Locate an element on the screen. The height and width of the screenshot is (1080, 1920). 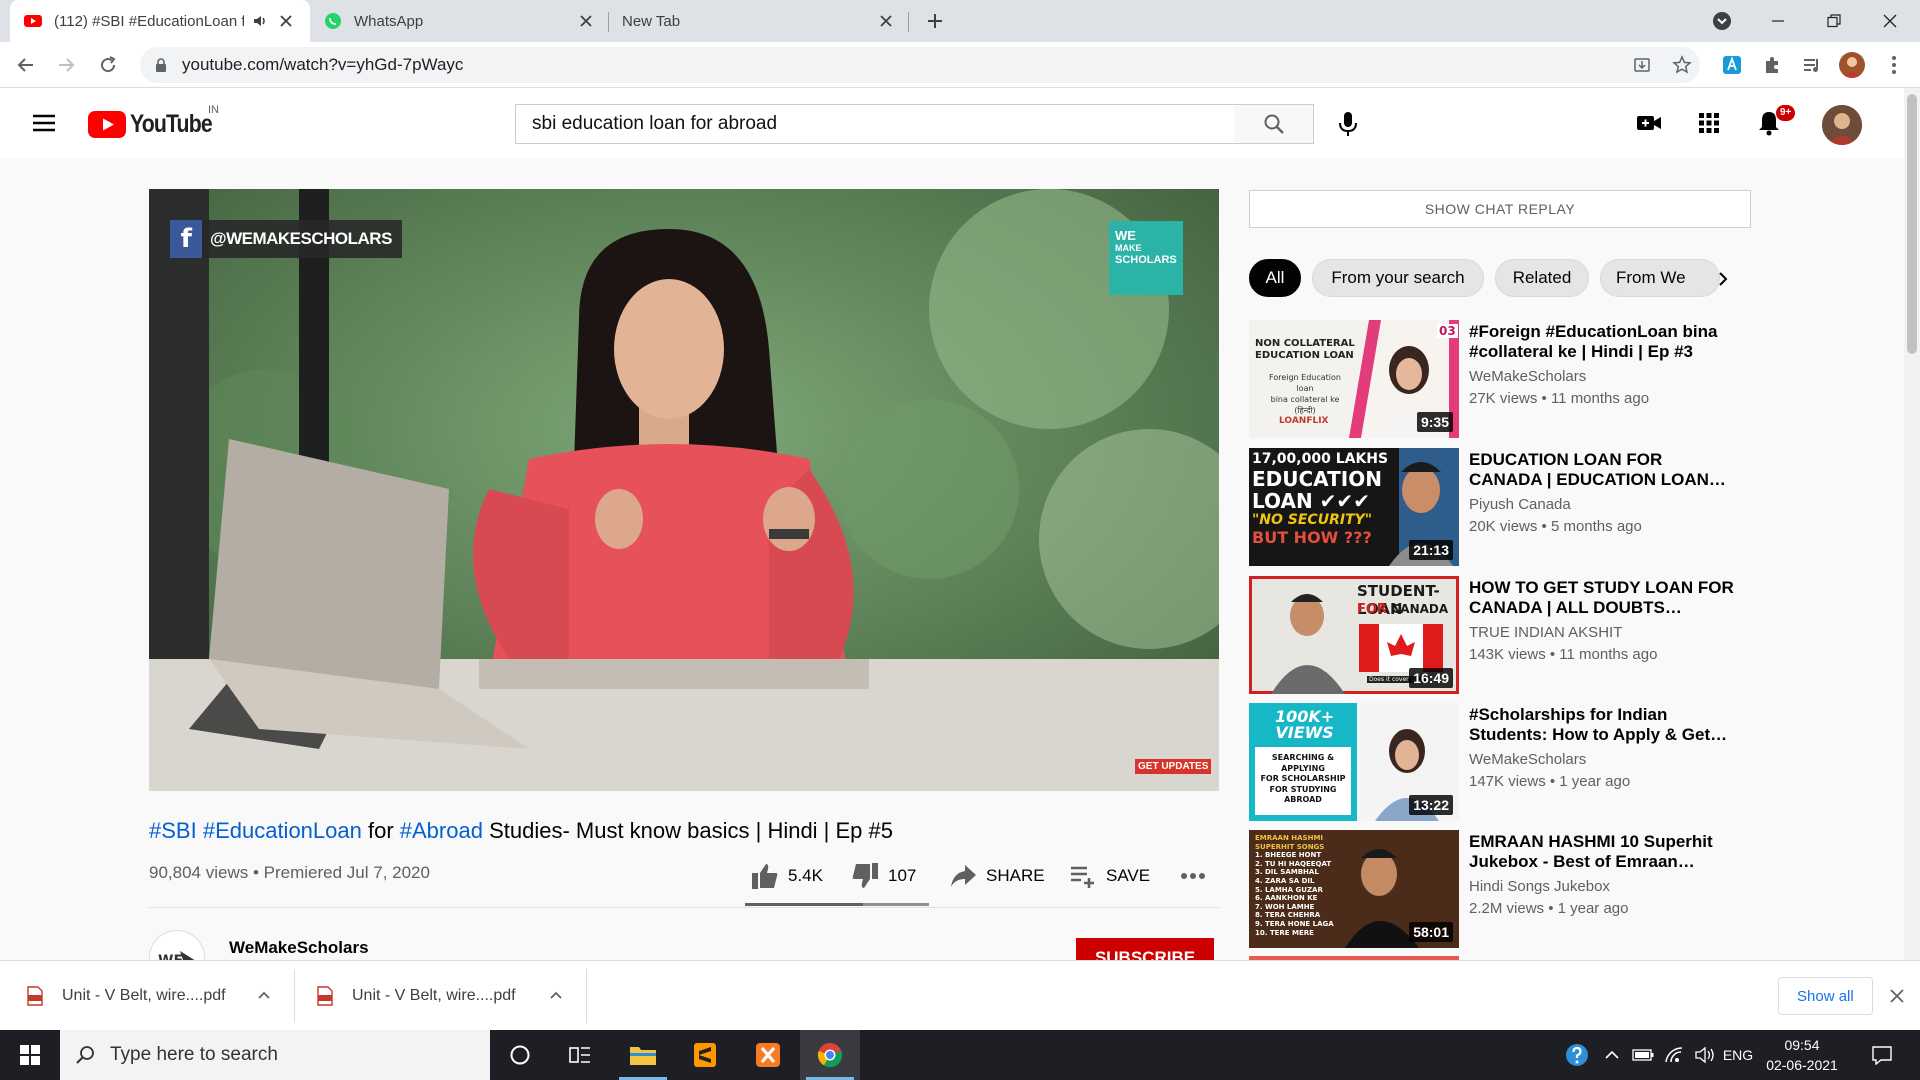
taskbar-search-input: Type here to search is located at coordinates (275, 1055).